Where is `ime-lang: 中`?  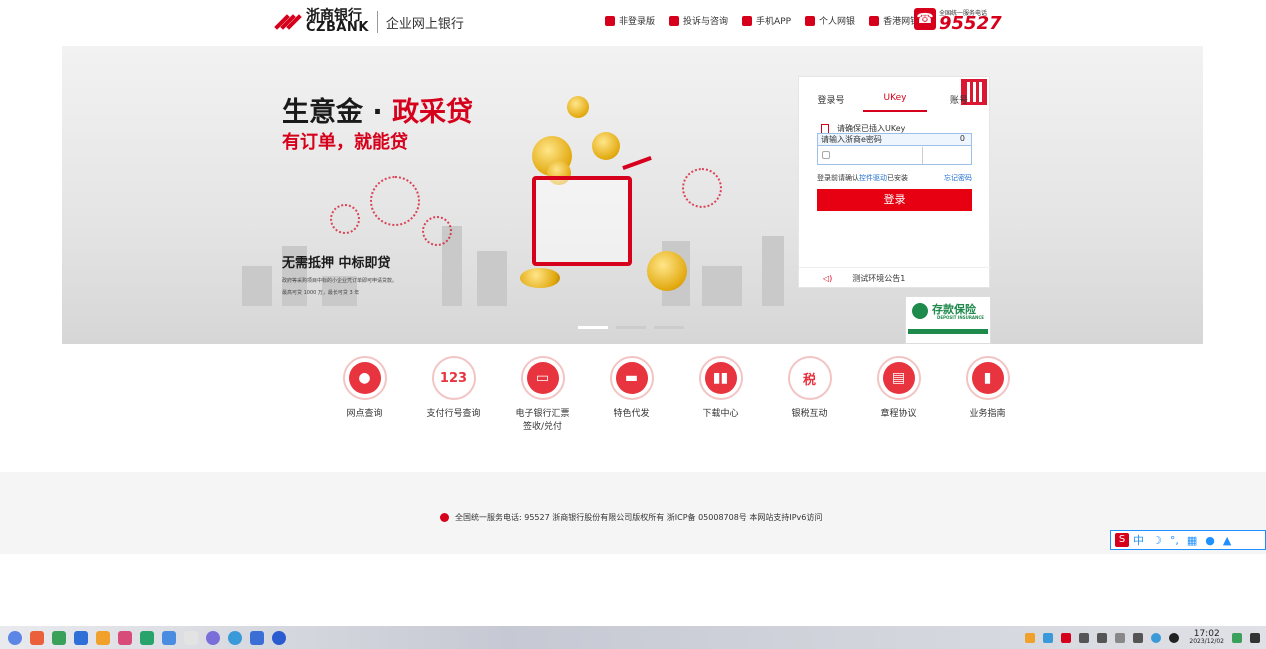 ime-lang: 中 is located at coordinates (1138, 540).